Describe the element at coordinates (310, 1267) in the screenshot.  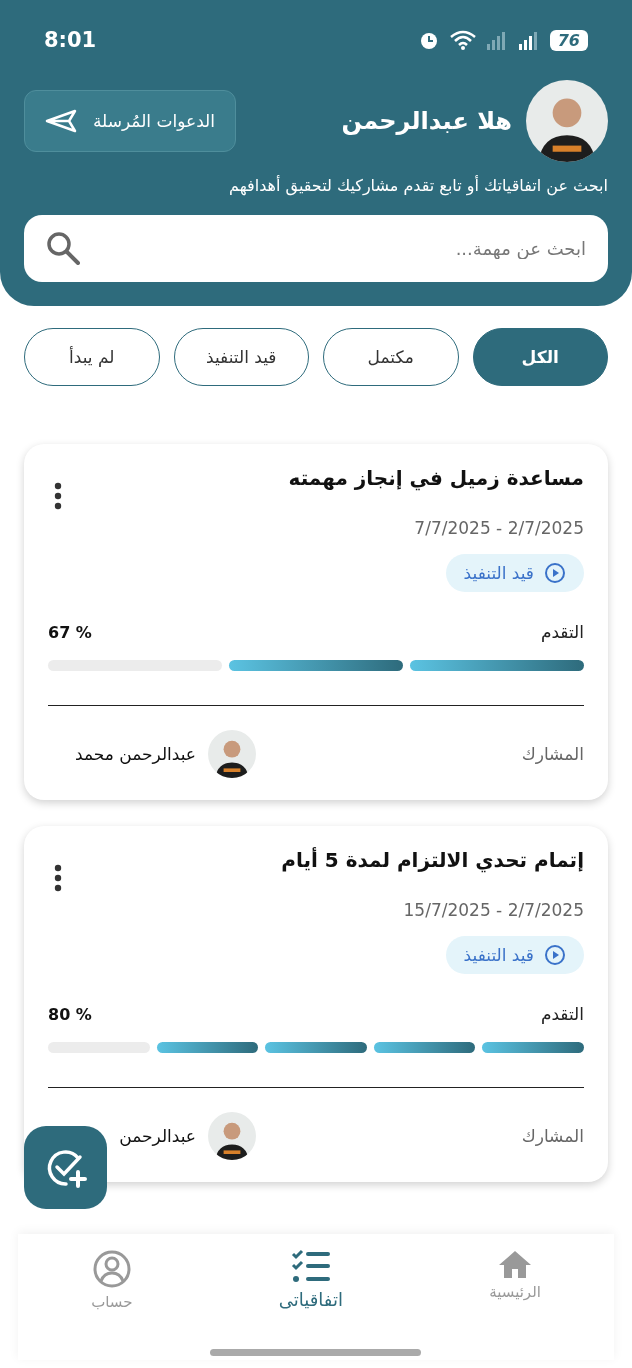
I see `checklist-icon` at that location.